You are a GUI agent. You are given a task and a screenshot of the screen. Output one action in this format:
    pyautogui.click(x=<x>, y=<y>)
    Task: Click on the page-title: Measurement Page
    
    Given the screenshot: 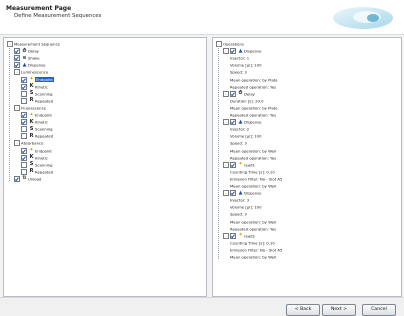 What is the action you would take?
    pyautogui.click(x=39, y=8)
    